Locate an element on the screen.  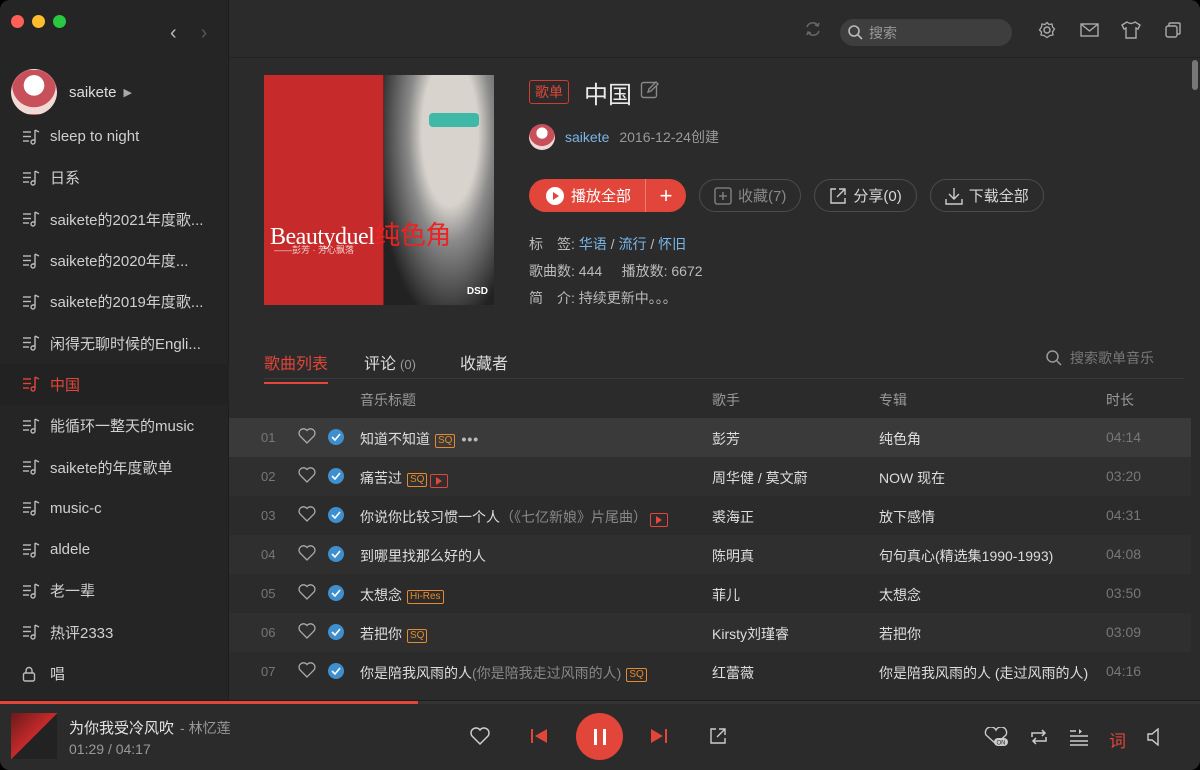
avatar is located at coordinates (34, 92).